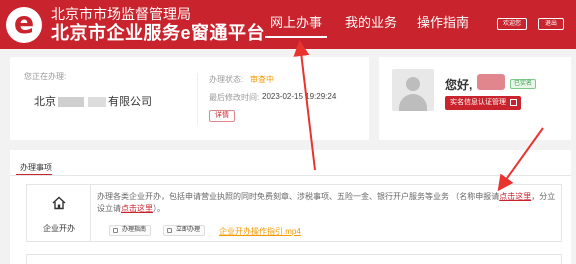 Image resolution: width=576 pixels, height=264 pixels. What do you see at coordinates (371, 23) in the screenshot?
I see `nav-my-business: 我的业务` at bounding box center [371, 23].